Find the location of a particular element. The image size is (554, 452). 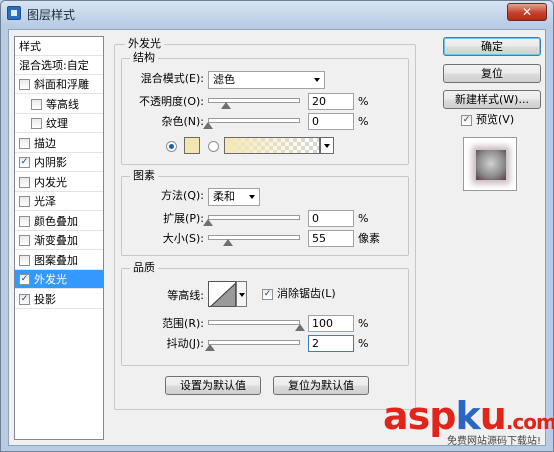

style-item-label: 描边 is located at coordinates (45, 143).